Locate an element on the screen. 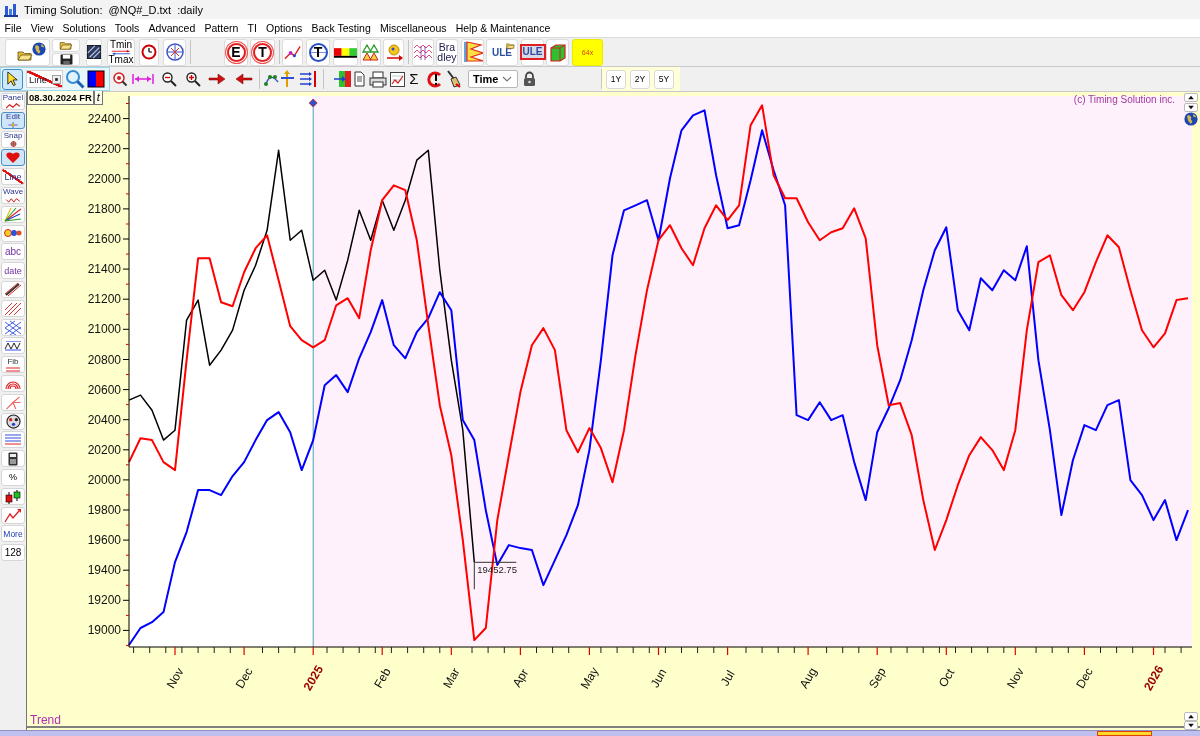 This screenshot has width=1200, height=736. menu-item: Pattern is located at coordinates (221, 28).